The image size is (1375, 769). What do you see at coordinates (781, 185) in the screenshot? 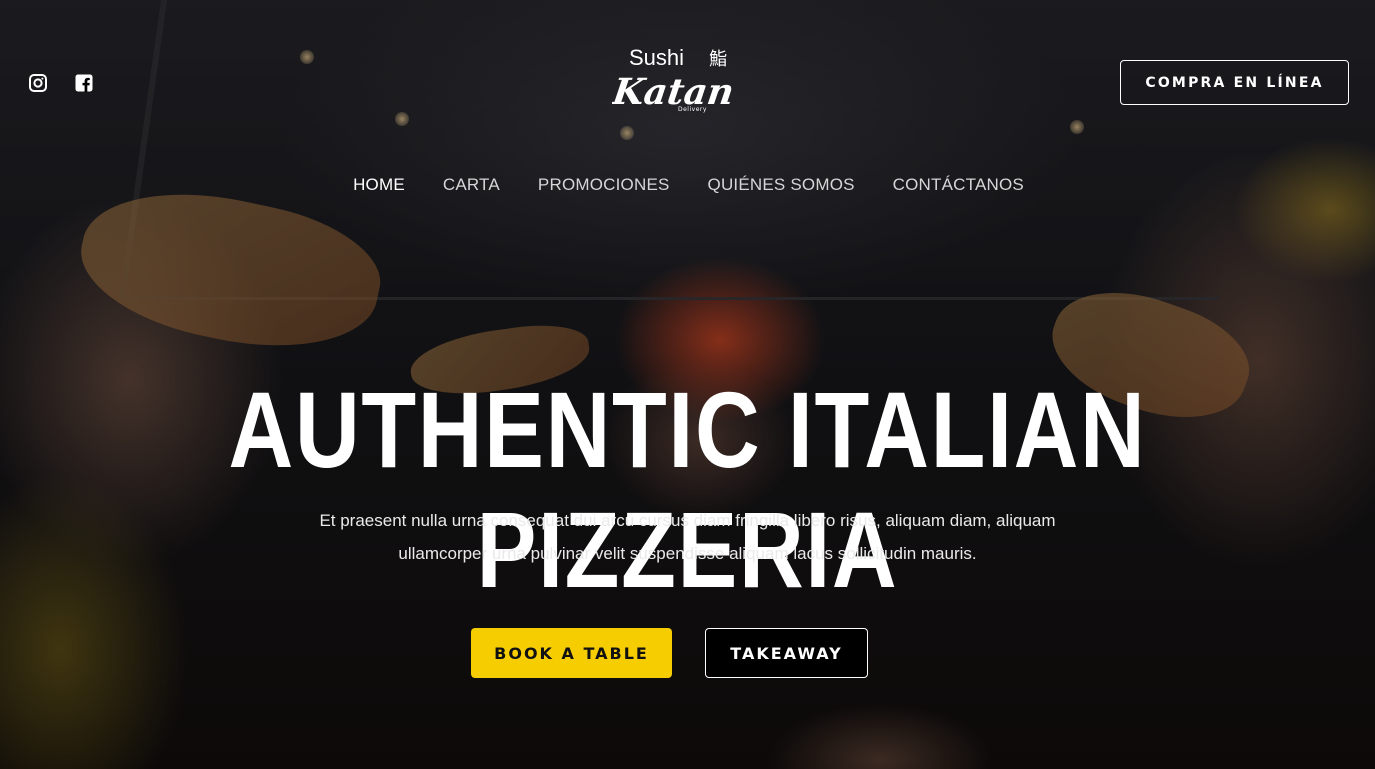
I see `nav-item-quienes-somos: QUIÉNES SOMOS` at bounding box center [781, 185].